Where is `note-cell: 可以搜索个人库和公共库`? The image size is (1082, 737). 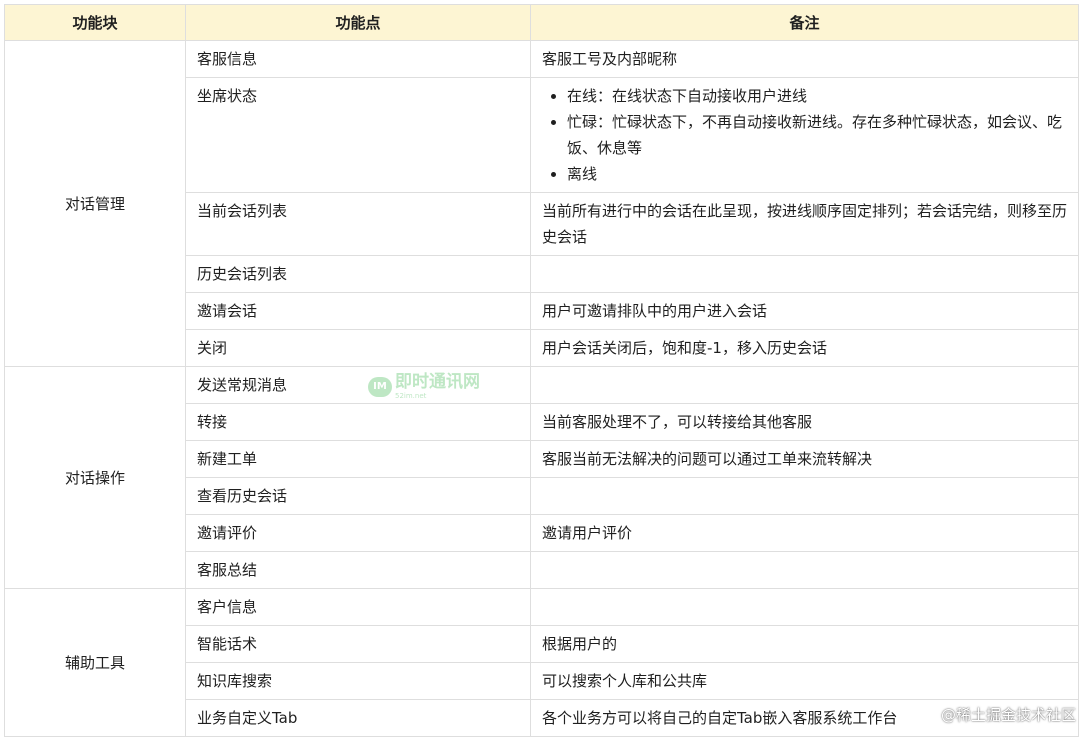
note-cell: 可以搜索个人库和公共库 is located at coordinates (804, 681).